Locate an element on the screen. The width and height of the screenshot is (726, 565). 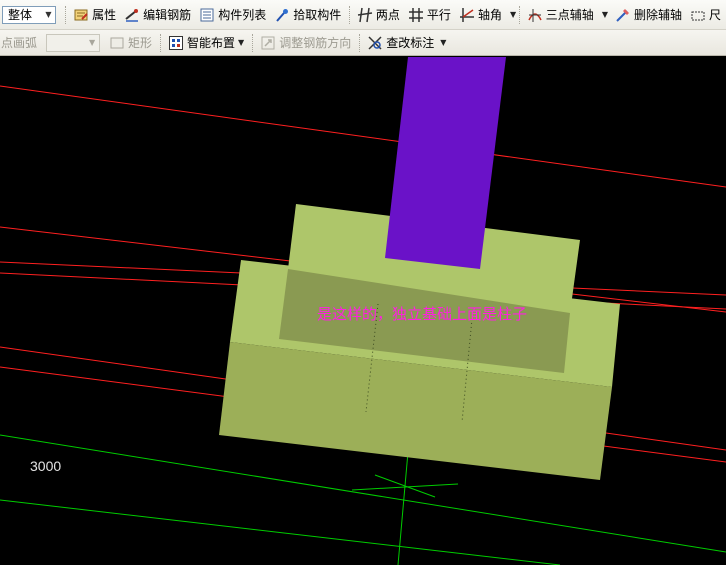
two-point-label: 两点 is located at coordinates (387, 15).